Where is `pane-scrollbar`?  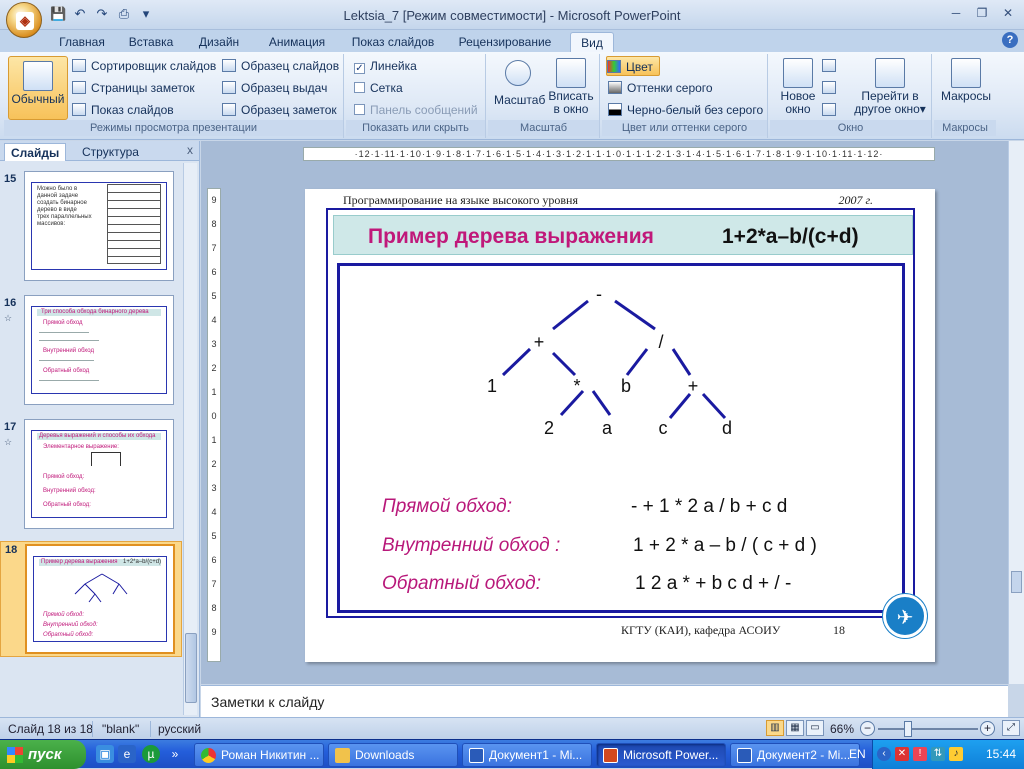 pane-scrollbar is located at coordinates (190, 439).